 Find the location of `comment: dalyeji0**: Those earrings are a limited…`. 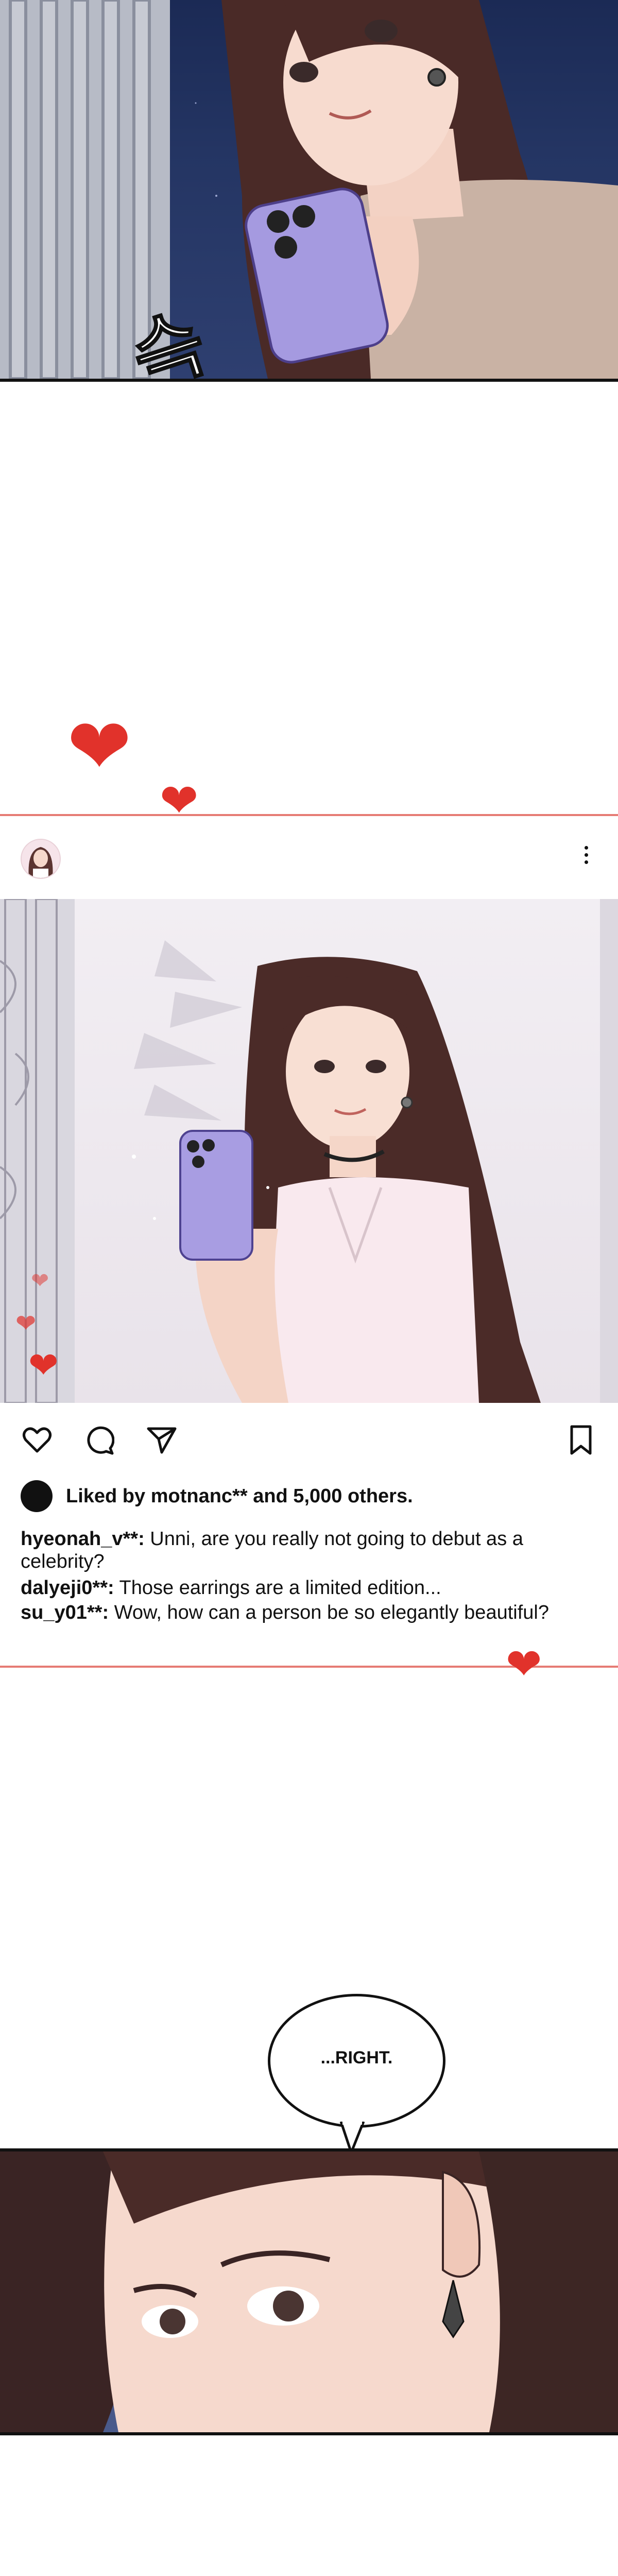

comment: dalyeji0**: Those earrings are a limited… is located at coordinates (304, 1588).